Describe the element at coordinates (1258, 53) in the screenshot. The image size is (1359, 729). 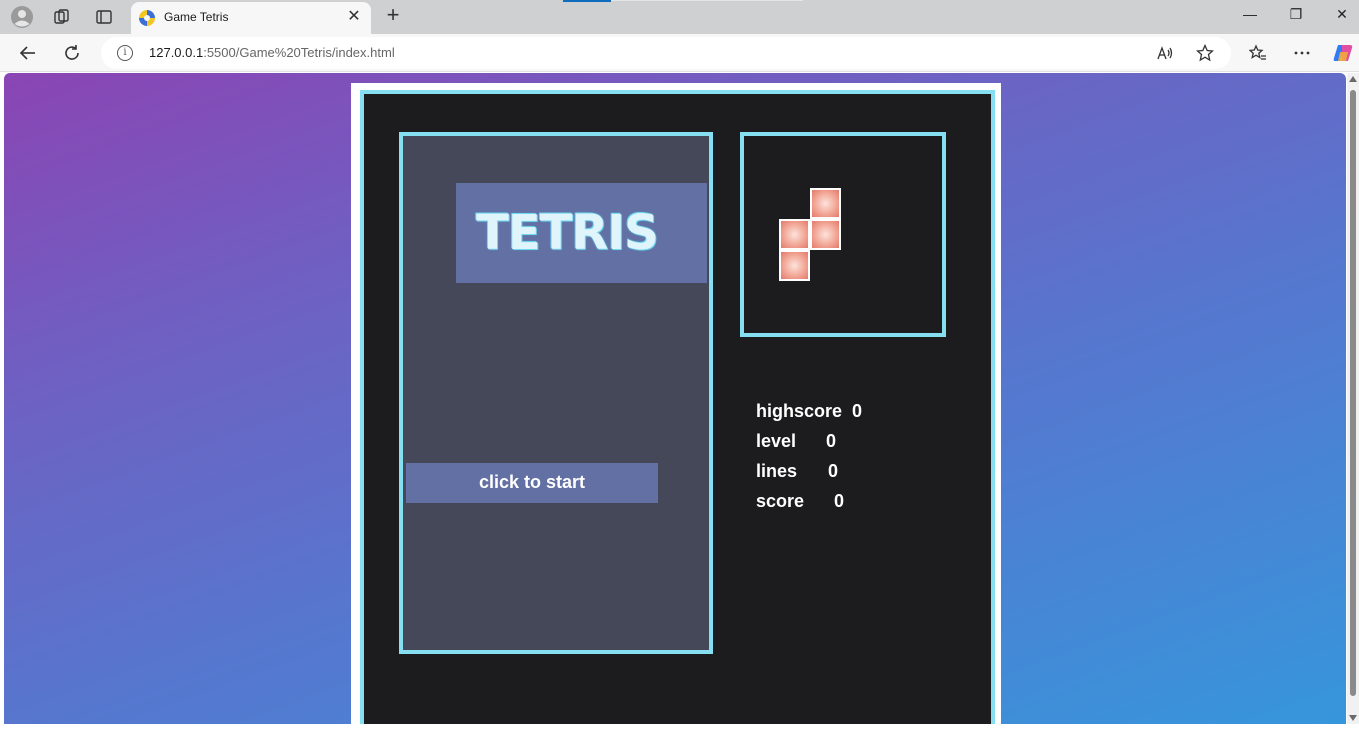
I see `favorites-icon` at that location.